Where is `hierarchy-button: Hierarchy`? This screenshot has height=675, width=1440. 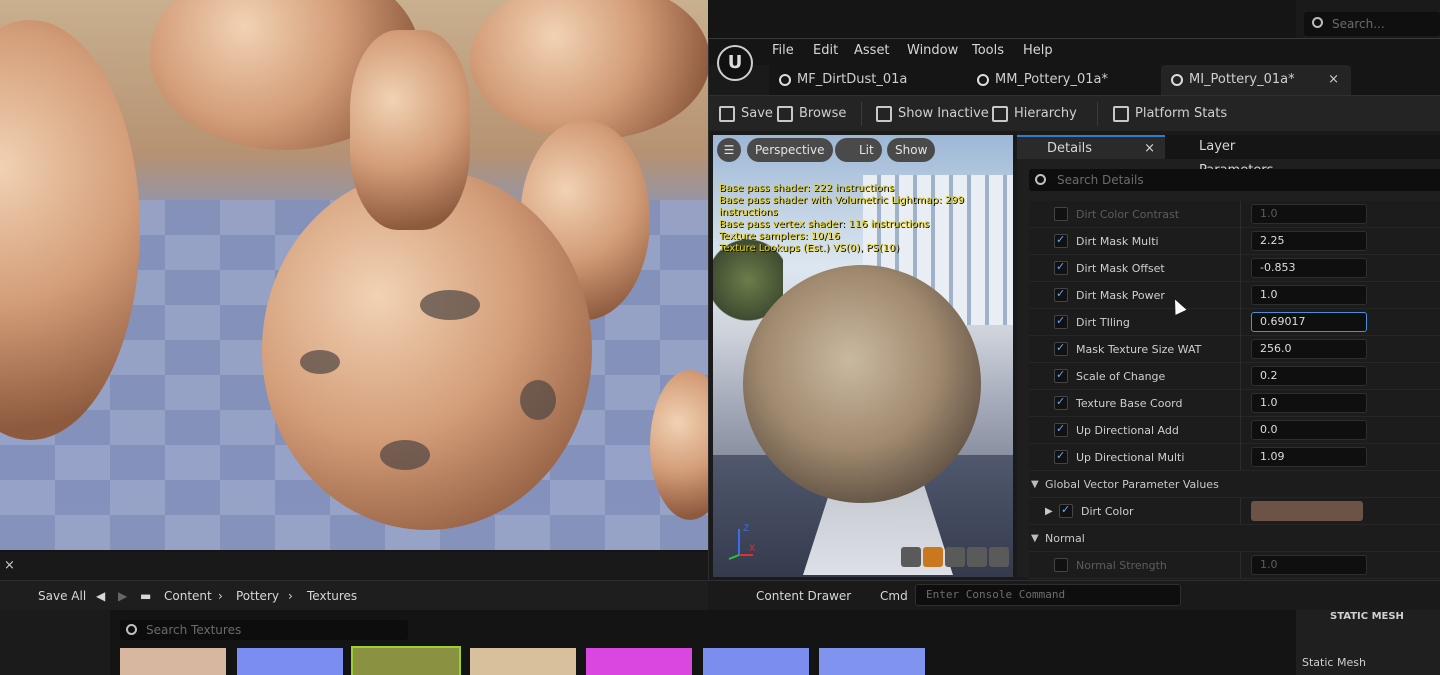 hierarchy-button: Hierarchy is located at coordinates (1034, 114).